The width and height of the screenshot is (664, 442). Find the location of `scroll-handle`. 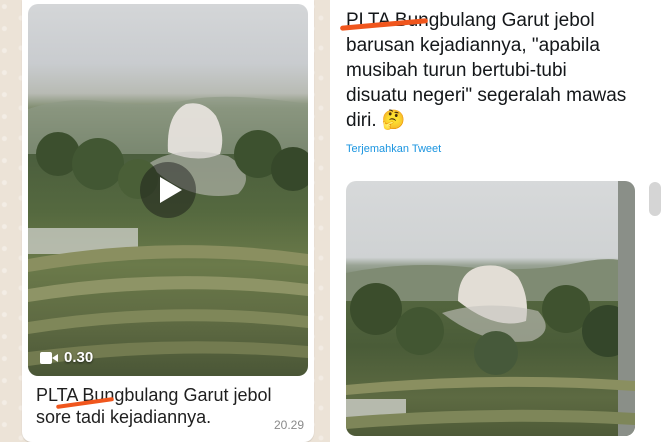

scroll-handle is located at coordinates (655, 199).